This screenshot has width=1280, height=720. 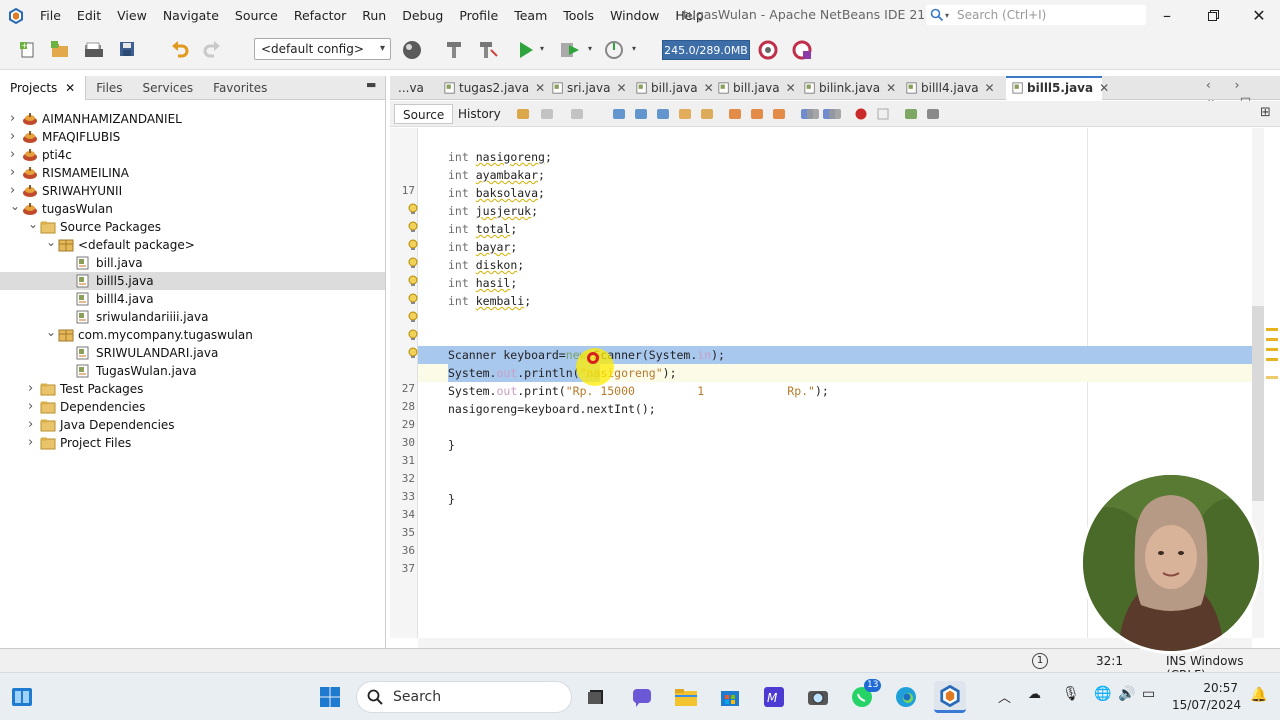 What do you see at coordinates (94, 50) in the screenshot?
I see `open-project-icon` at bounding box center [94, 50].